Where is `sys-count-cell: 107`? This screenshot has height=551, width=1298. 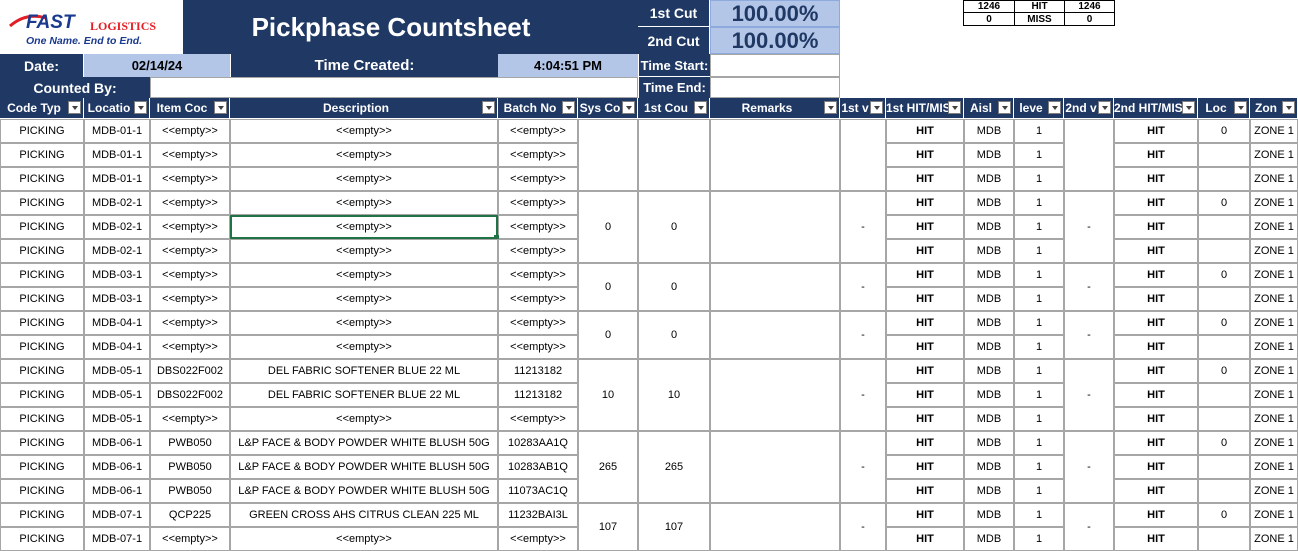 sys-count-cell: 107 is located at coordinates (608, 527).